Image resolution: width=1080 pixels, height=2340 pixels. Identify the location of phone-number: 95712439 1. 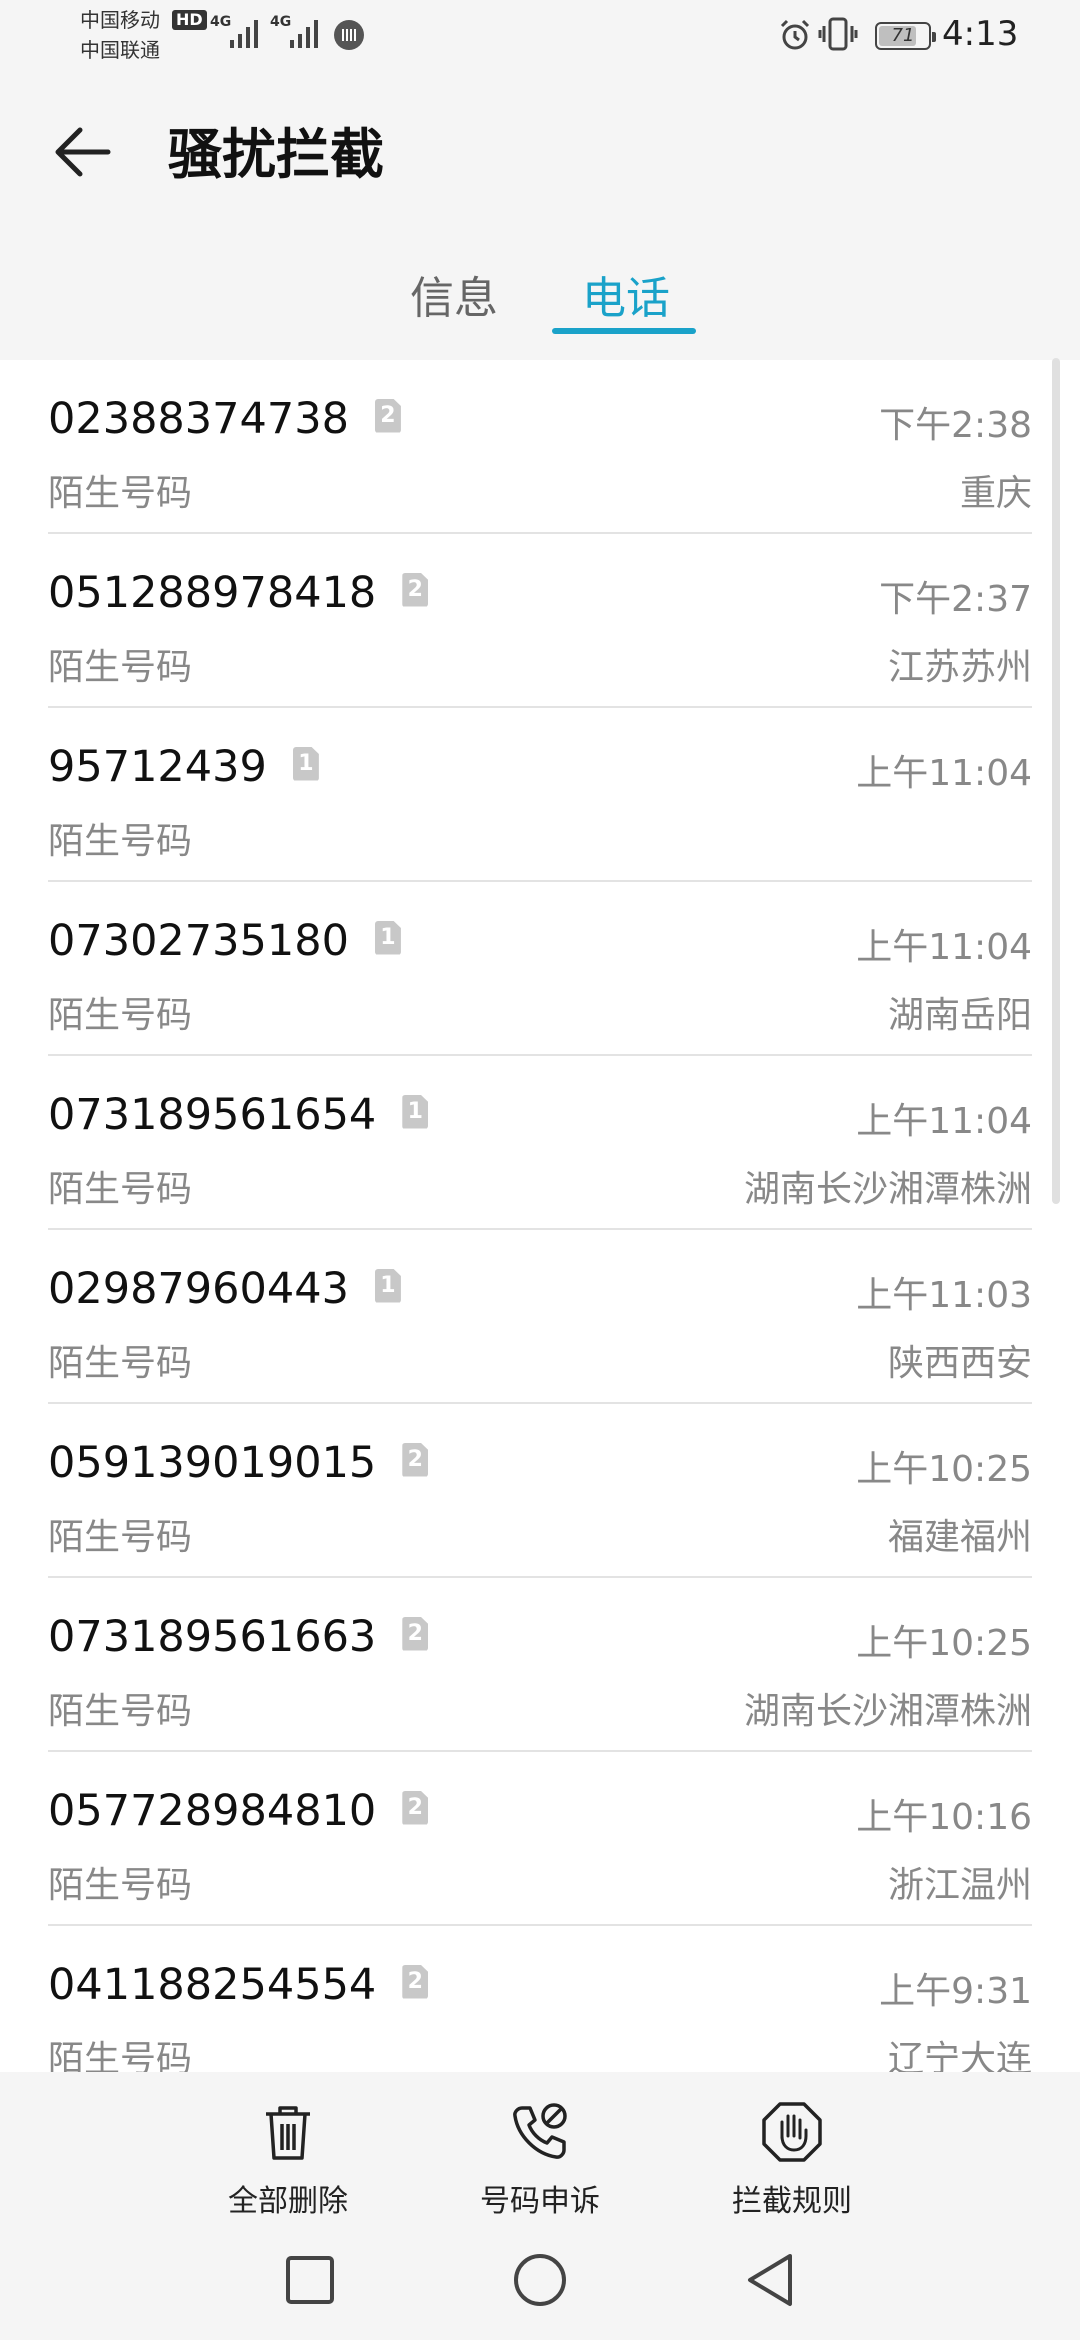
(183, 767).